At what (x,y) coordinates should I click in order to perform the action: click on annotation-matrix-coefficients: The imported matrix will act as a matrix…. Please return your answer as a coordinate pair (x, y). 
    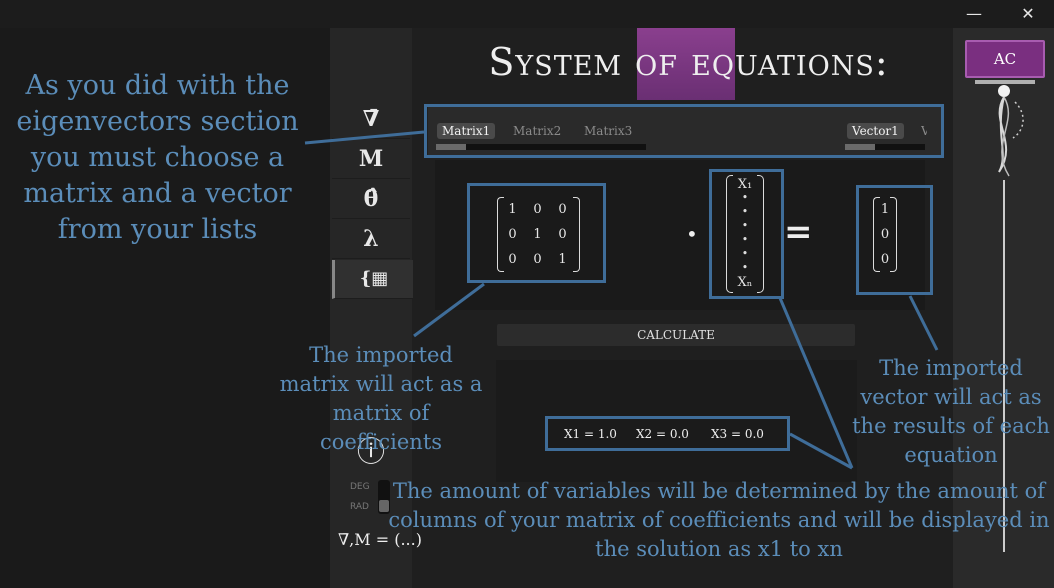
    Looking at the image, I should click on (381, 398).